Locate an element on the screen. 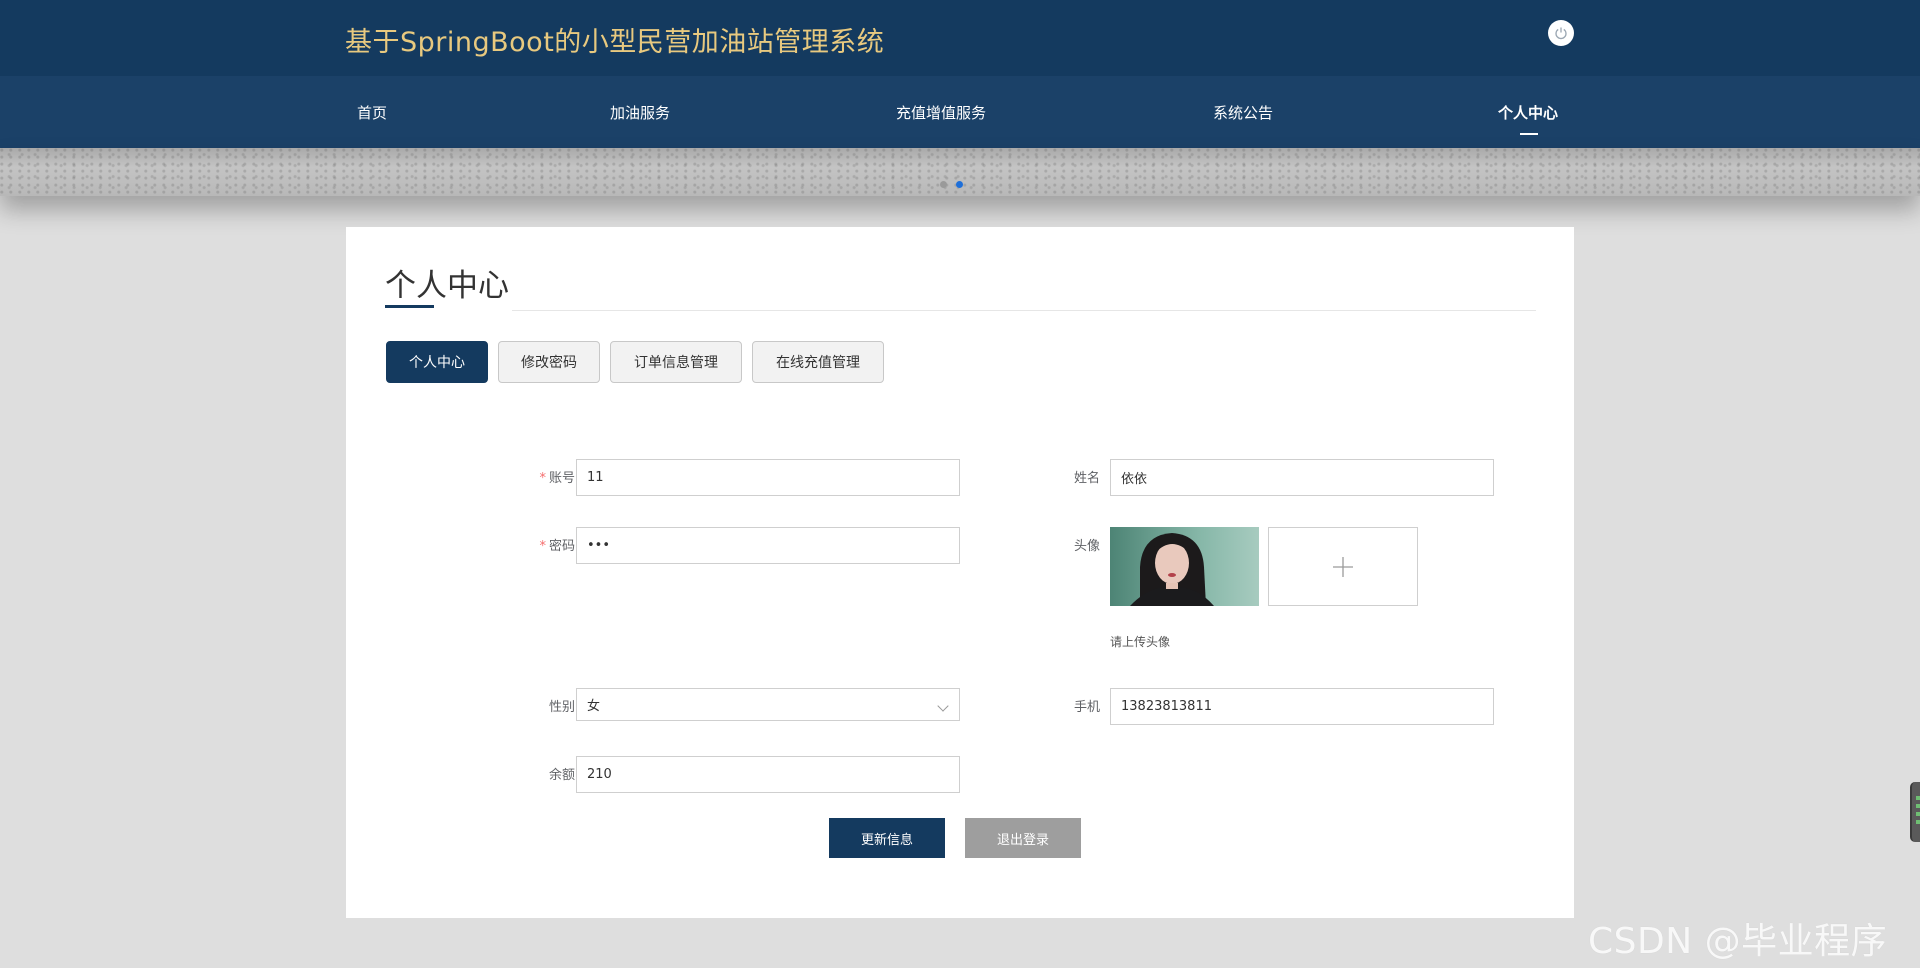 The width and height of the screenshot is (1920, 968). phone-field: 13823813811 is located at coordinates (1302, 706).